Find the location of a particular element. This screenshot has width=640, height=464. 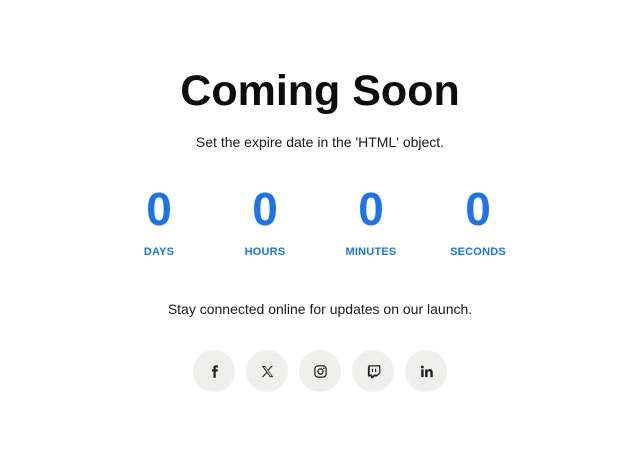

countdown-seconds-label: SECONDS is located at coordinates (478, 252).